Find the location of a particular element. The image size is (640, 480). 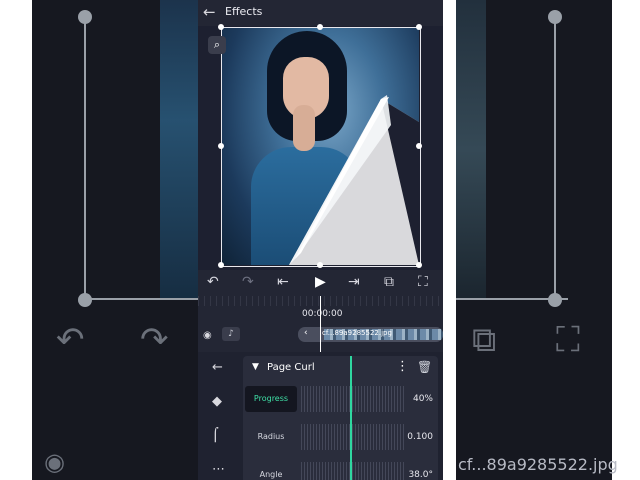

redo-icon: ↷ is located at coordinates (248, 282).